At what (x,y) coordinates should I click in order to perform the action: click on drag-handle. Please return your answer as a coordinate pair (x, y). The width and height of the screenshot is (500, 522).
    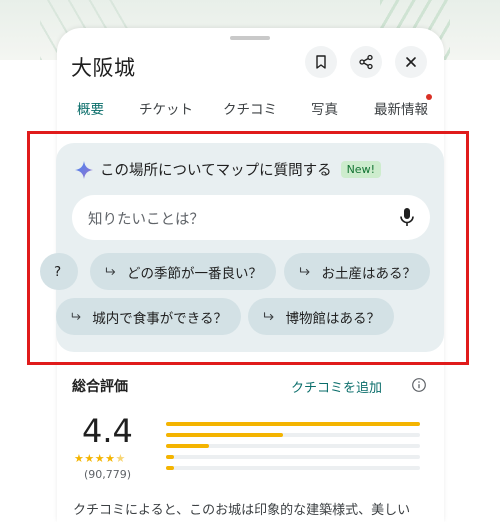
    Looking at the image, I should click on (250, 38).